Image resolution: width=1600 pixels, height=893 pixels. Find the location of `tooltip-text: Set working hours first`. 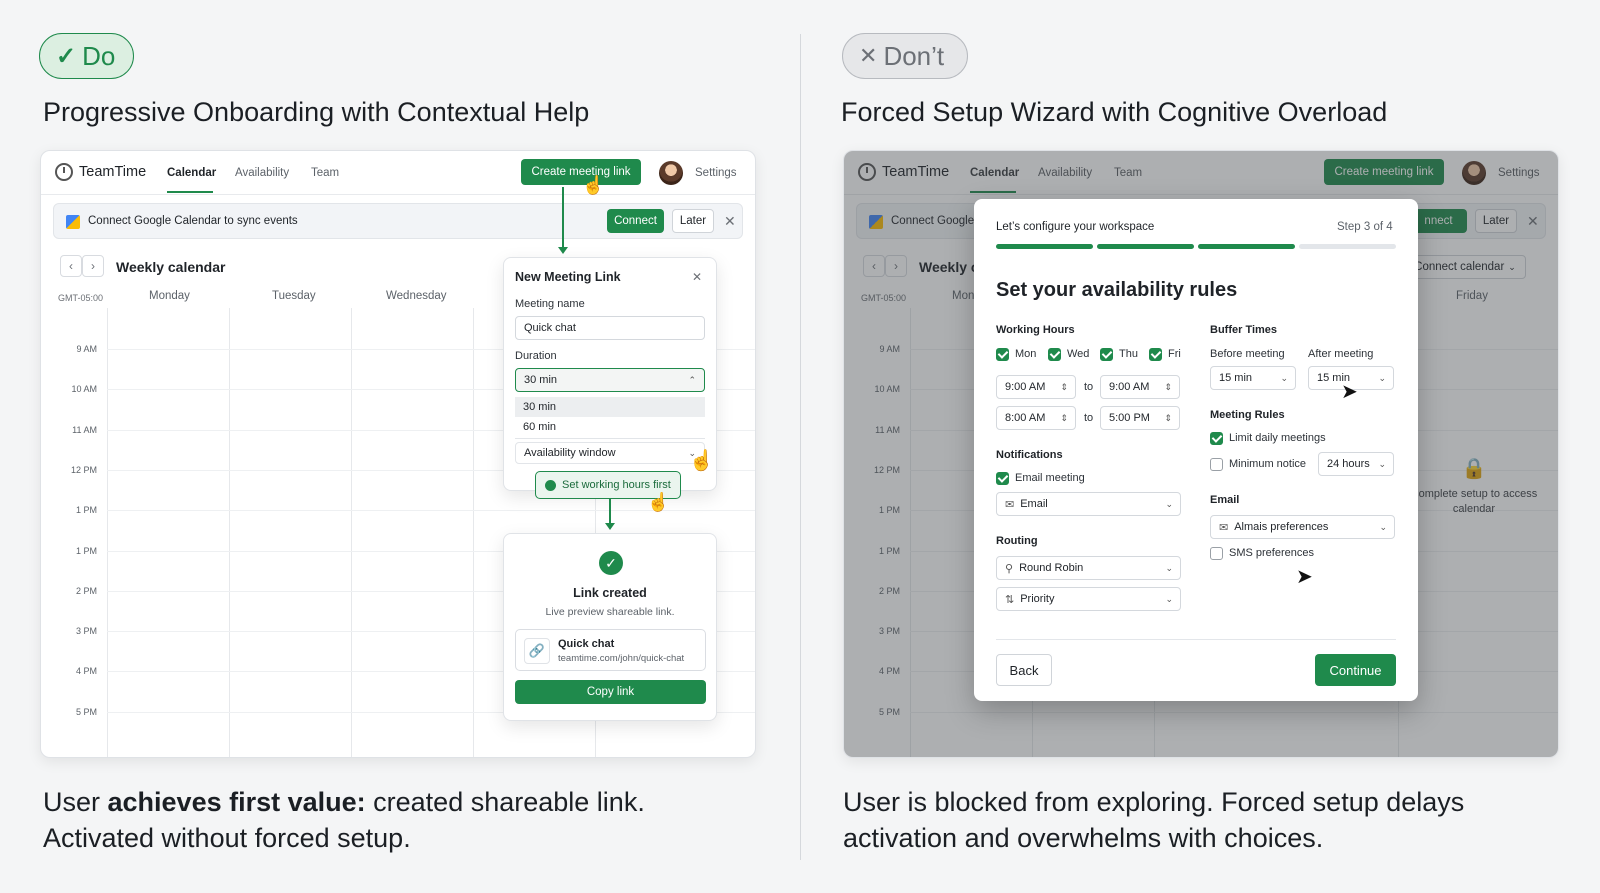

tooltip-text: Set working hours first is located at coordinates (616, 485).